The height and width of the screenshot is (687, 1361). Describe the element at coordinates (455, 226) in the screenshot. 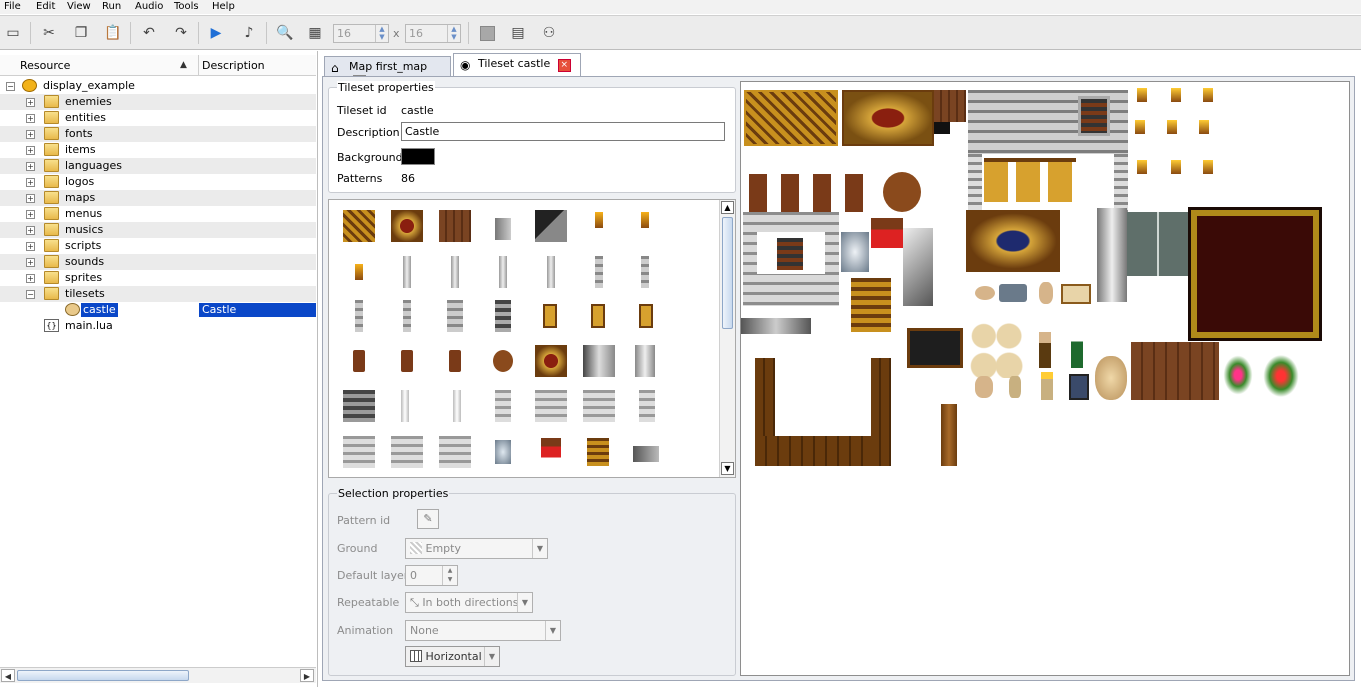

I see `pattern-wood-floor` at that location.